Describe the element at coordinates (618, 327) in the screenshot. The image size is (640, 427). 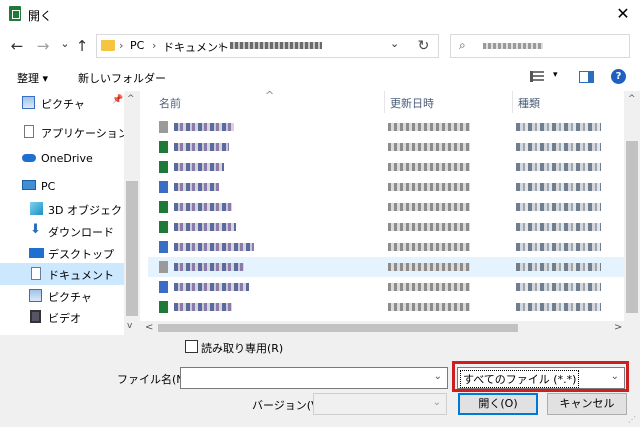
I see `scroll-right-icon: >` at that location.